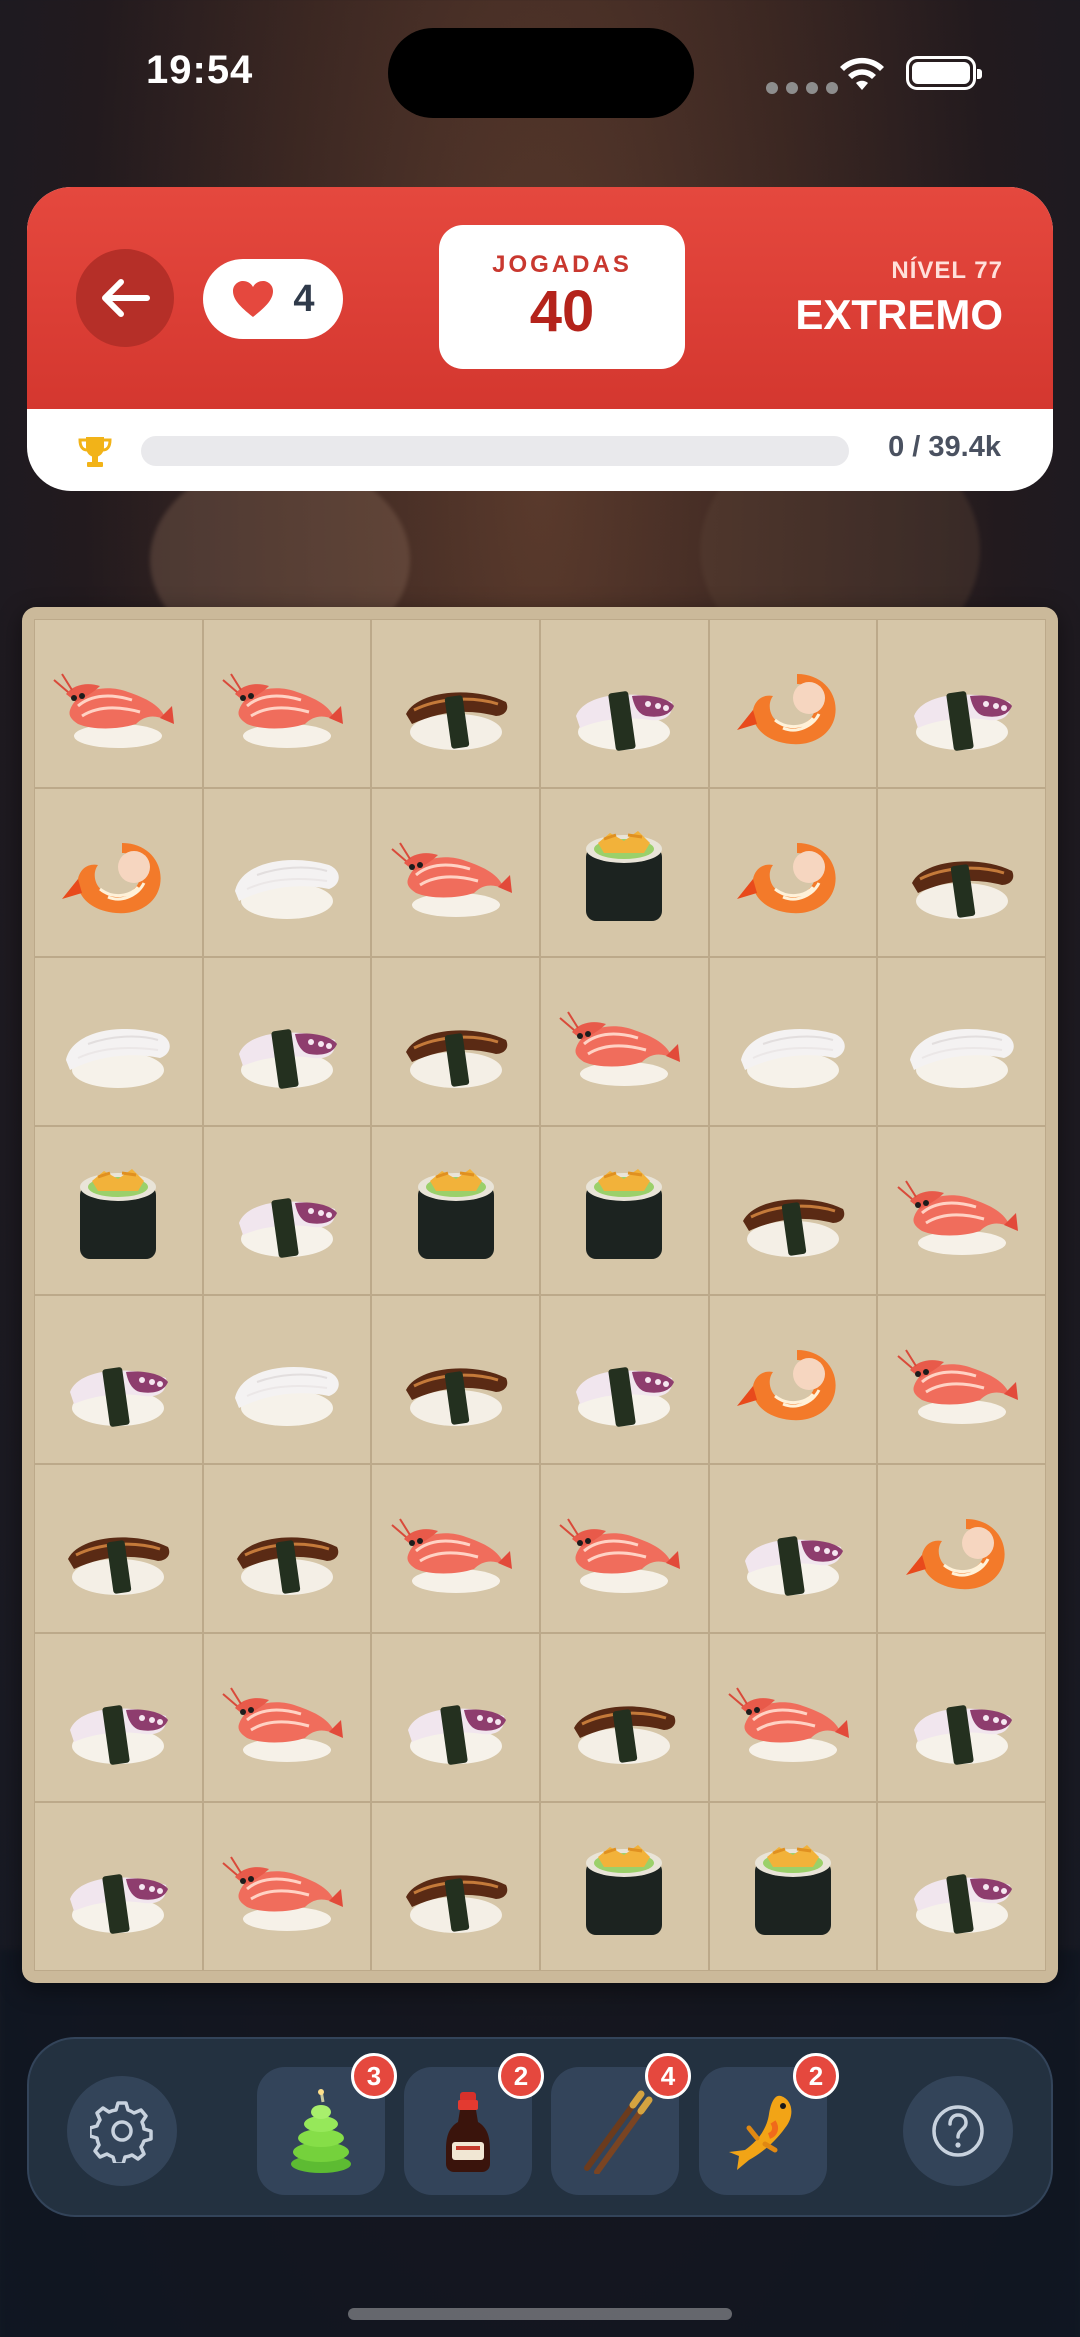 The height and width of the screenshot is (2337, 1080). Describe the element at coordinates (618, 2132) in the screenshot. I see `chopsticks-icon` at that location.